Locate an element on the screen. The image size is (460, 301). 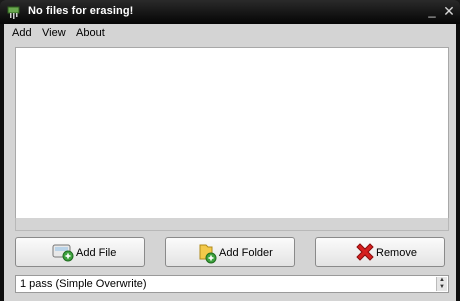
title-bar: No files for erasing! _ ✕ is located at coordinates (230, 12).